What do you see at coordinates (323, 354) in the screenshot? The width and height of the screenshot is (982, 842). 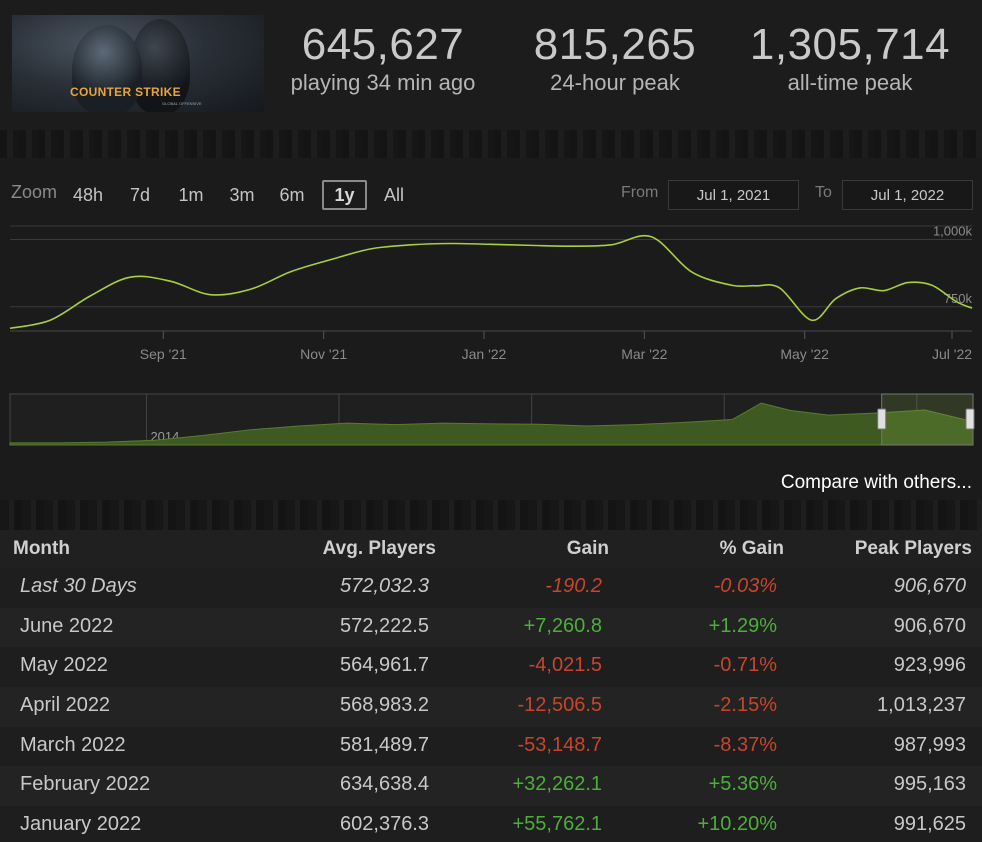 I see `x-tick-label: Nov '21` at bounding box center [323, 354].